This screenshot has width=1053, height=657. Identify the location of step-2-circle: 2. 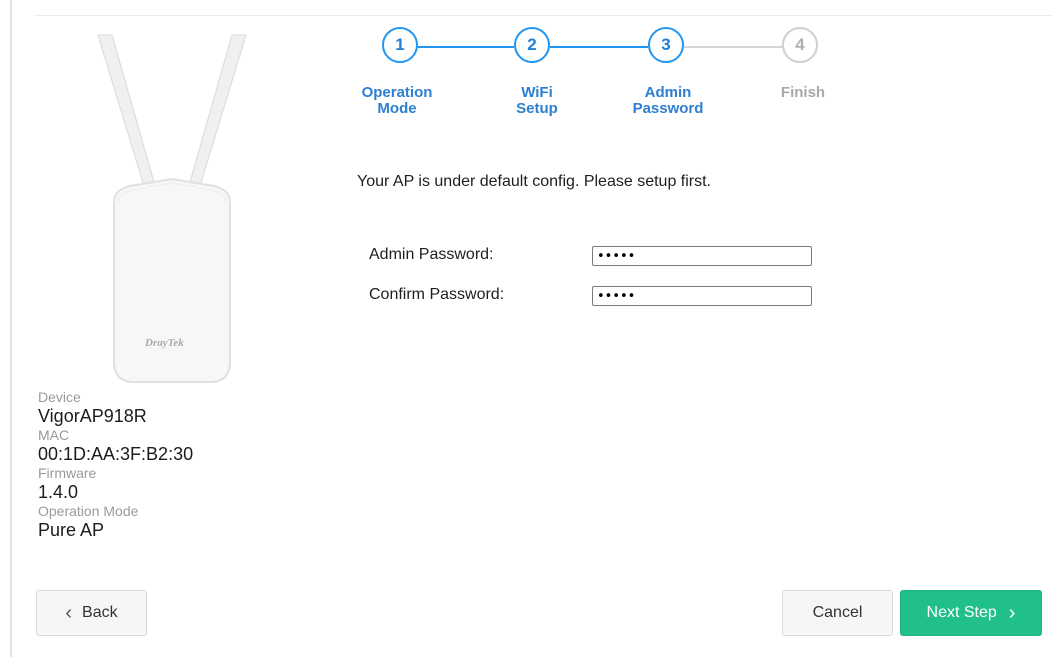
(532, 45).